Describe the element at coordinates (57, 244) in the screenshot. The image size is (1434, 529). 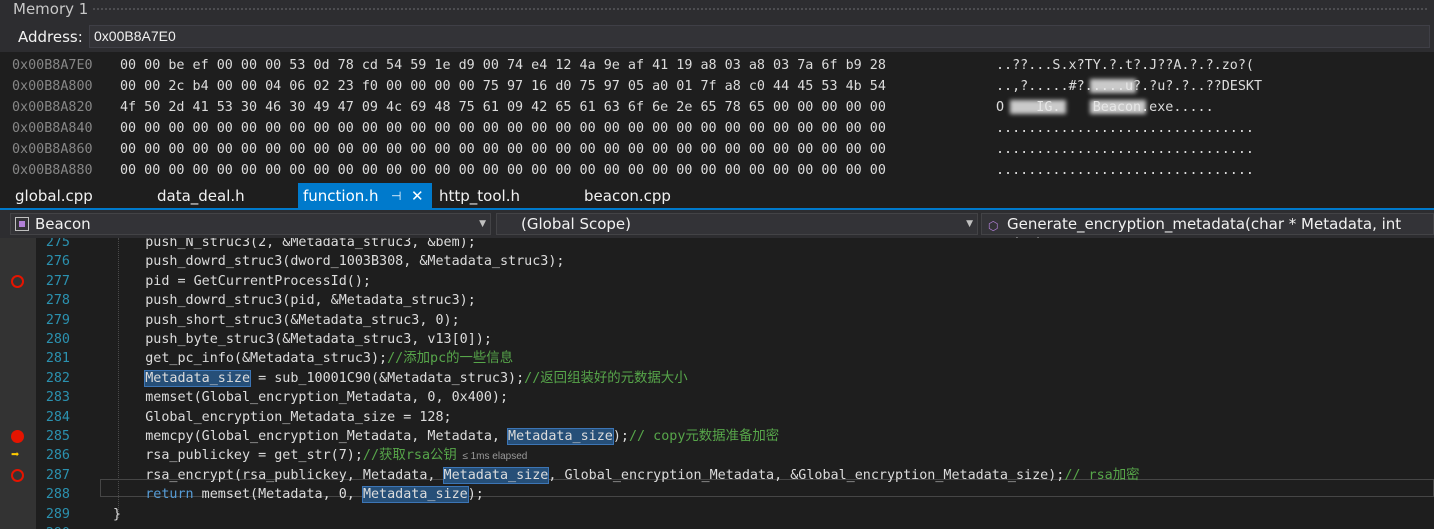
I see `line-number: 275` at that location.